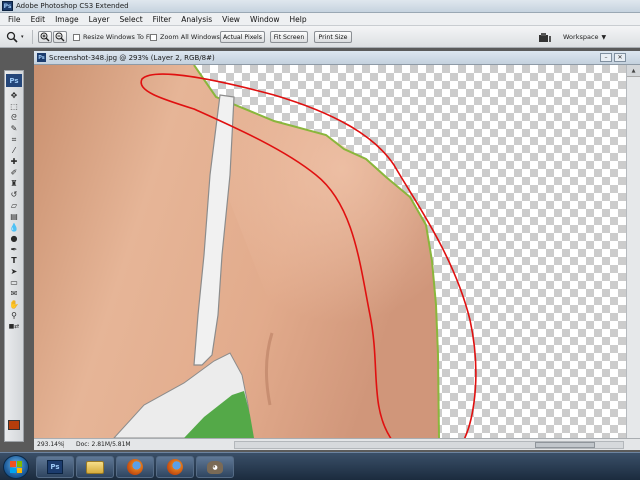  I want to click on pen-tool-icon: ✒, so click(14, 249).